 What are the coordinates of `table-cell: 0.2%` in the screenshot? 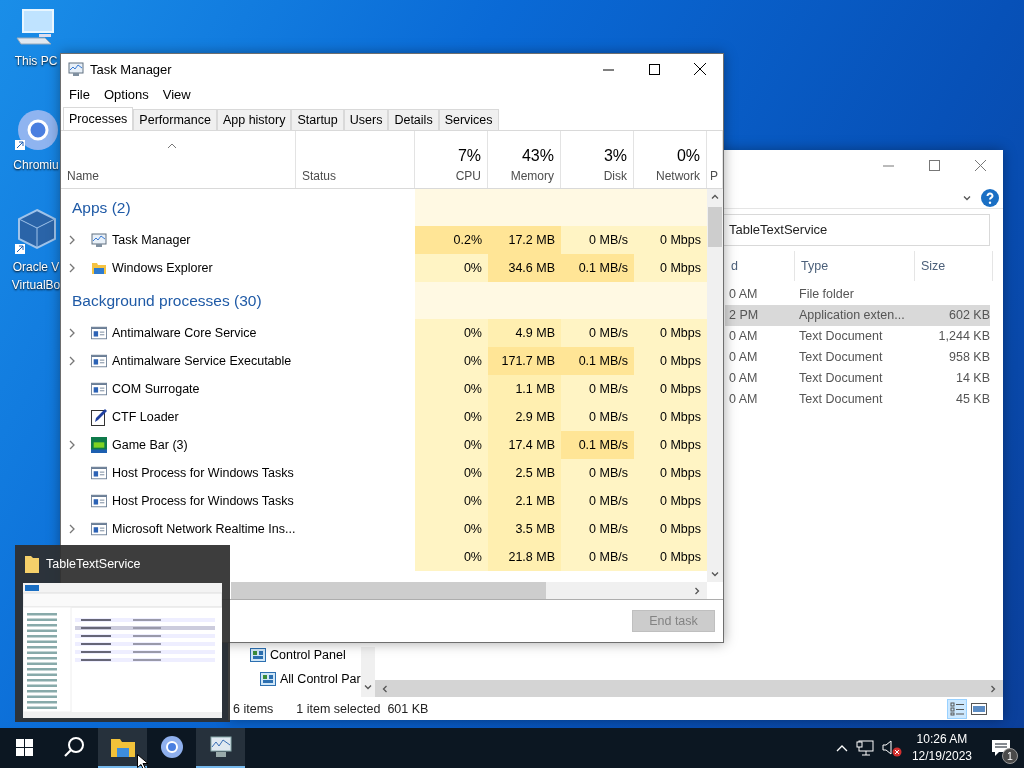 It's located at (451, 240).